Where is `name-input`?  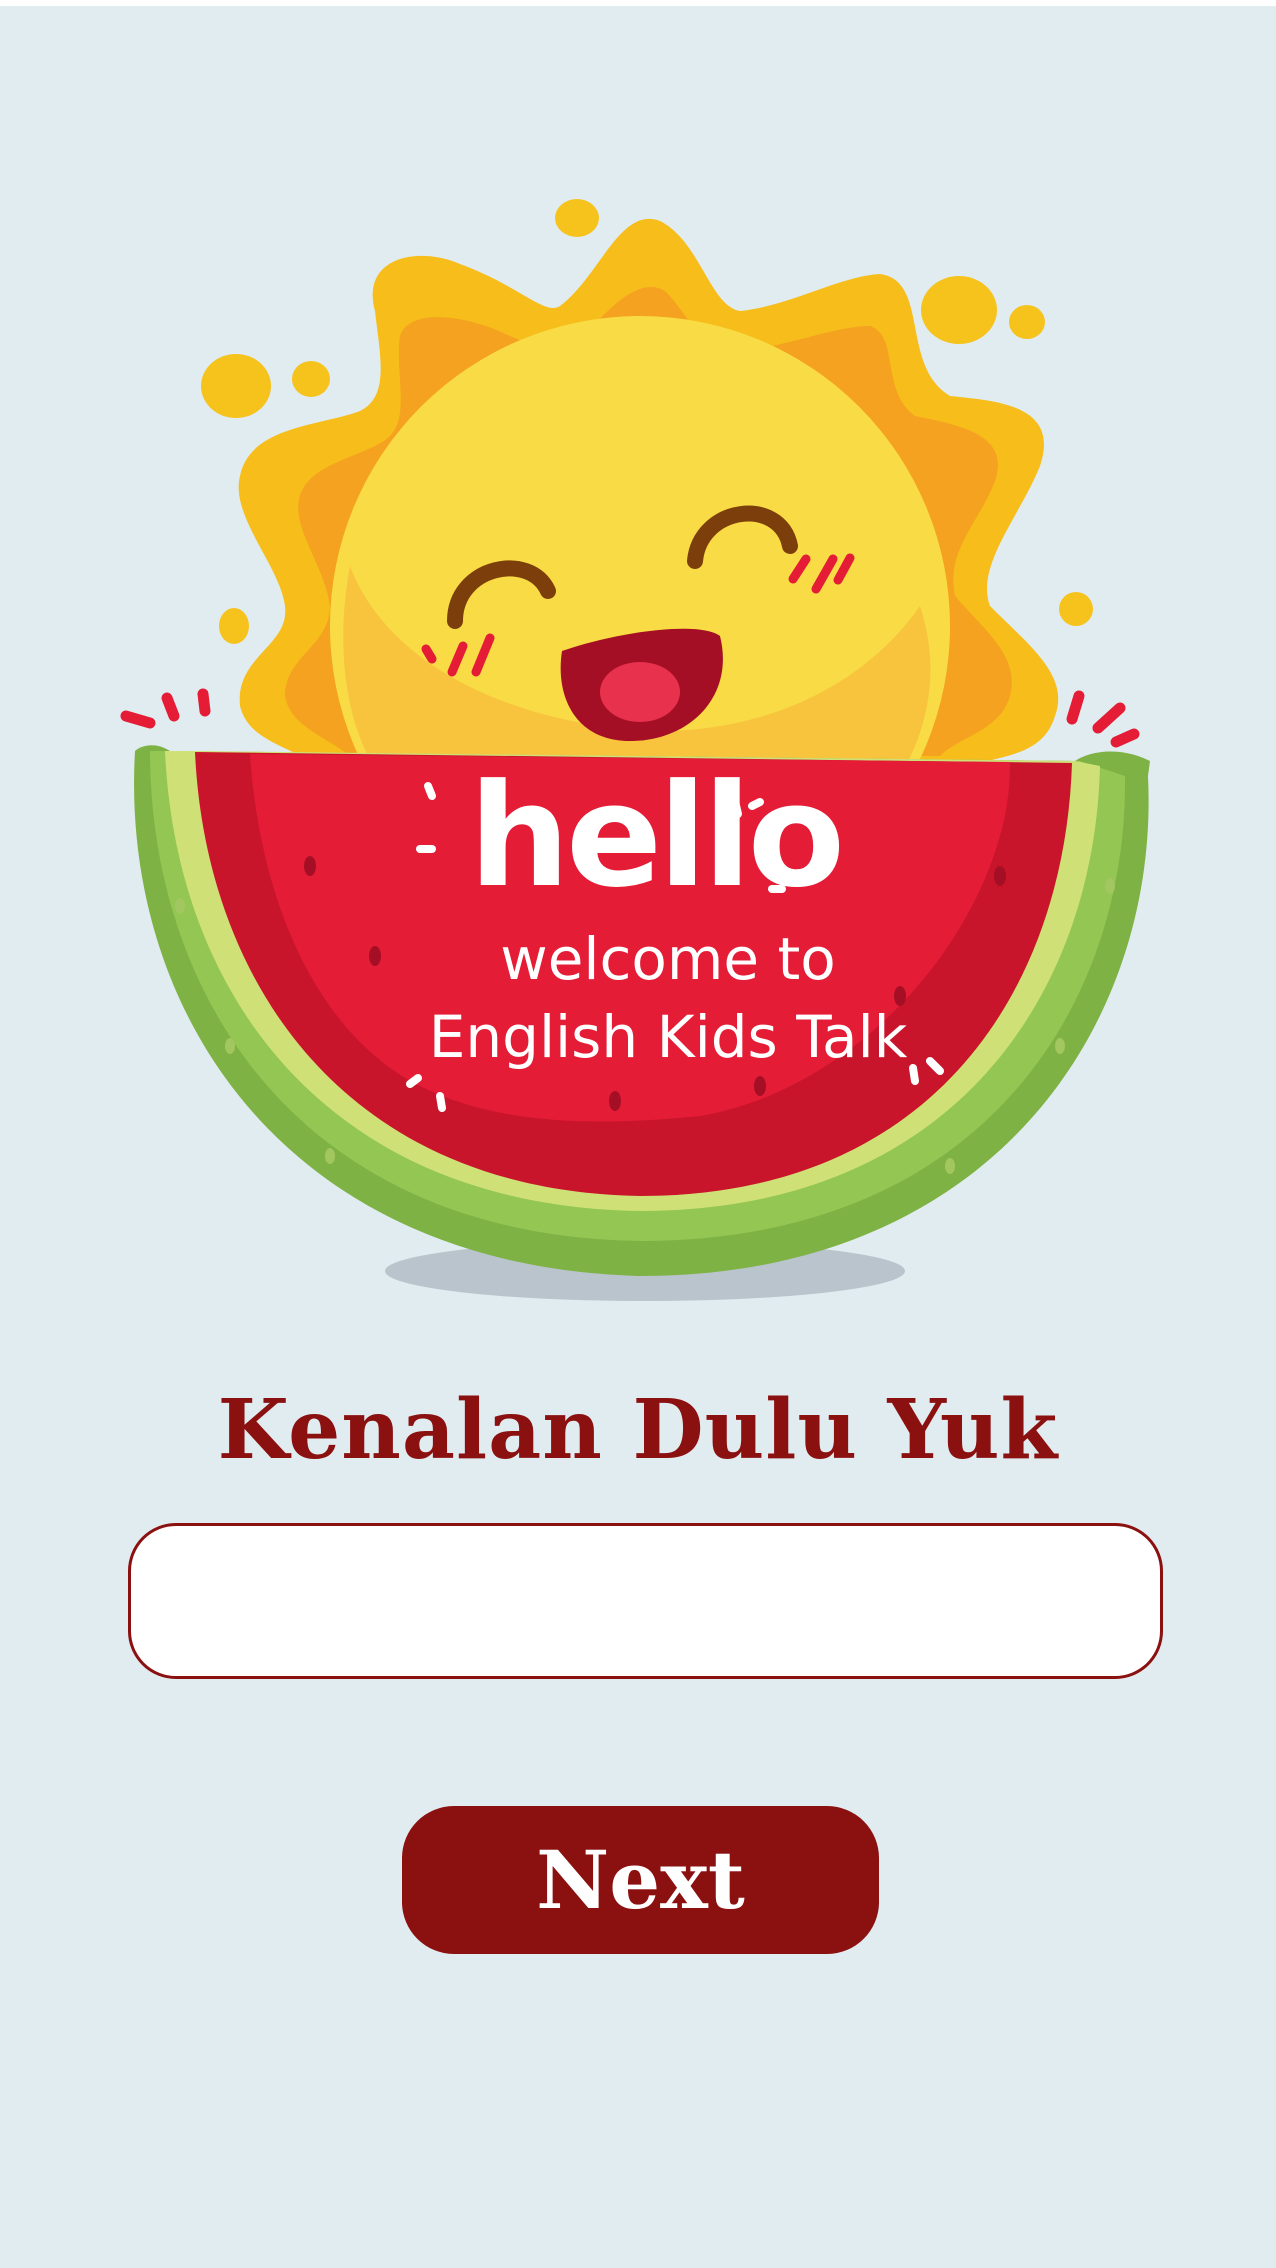
name-input is located at coordinates (645, 1601).